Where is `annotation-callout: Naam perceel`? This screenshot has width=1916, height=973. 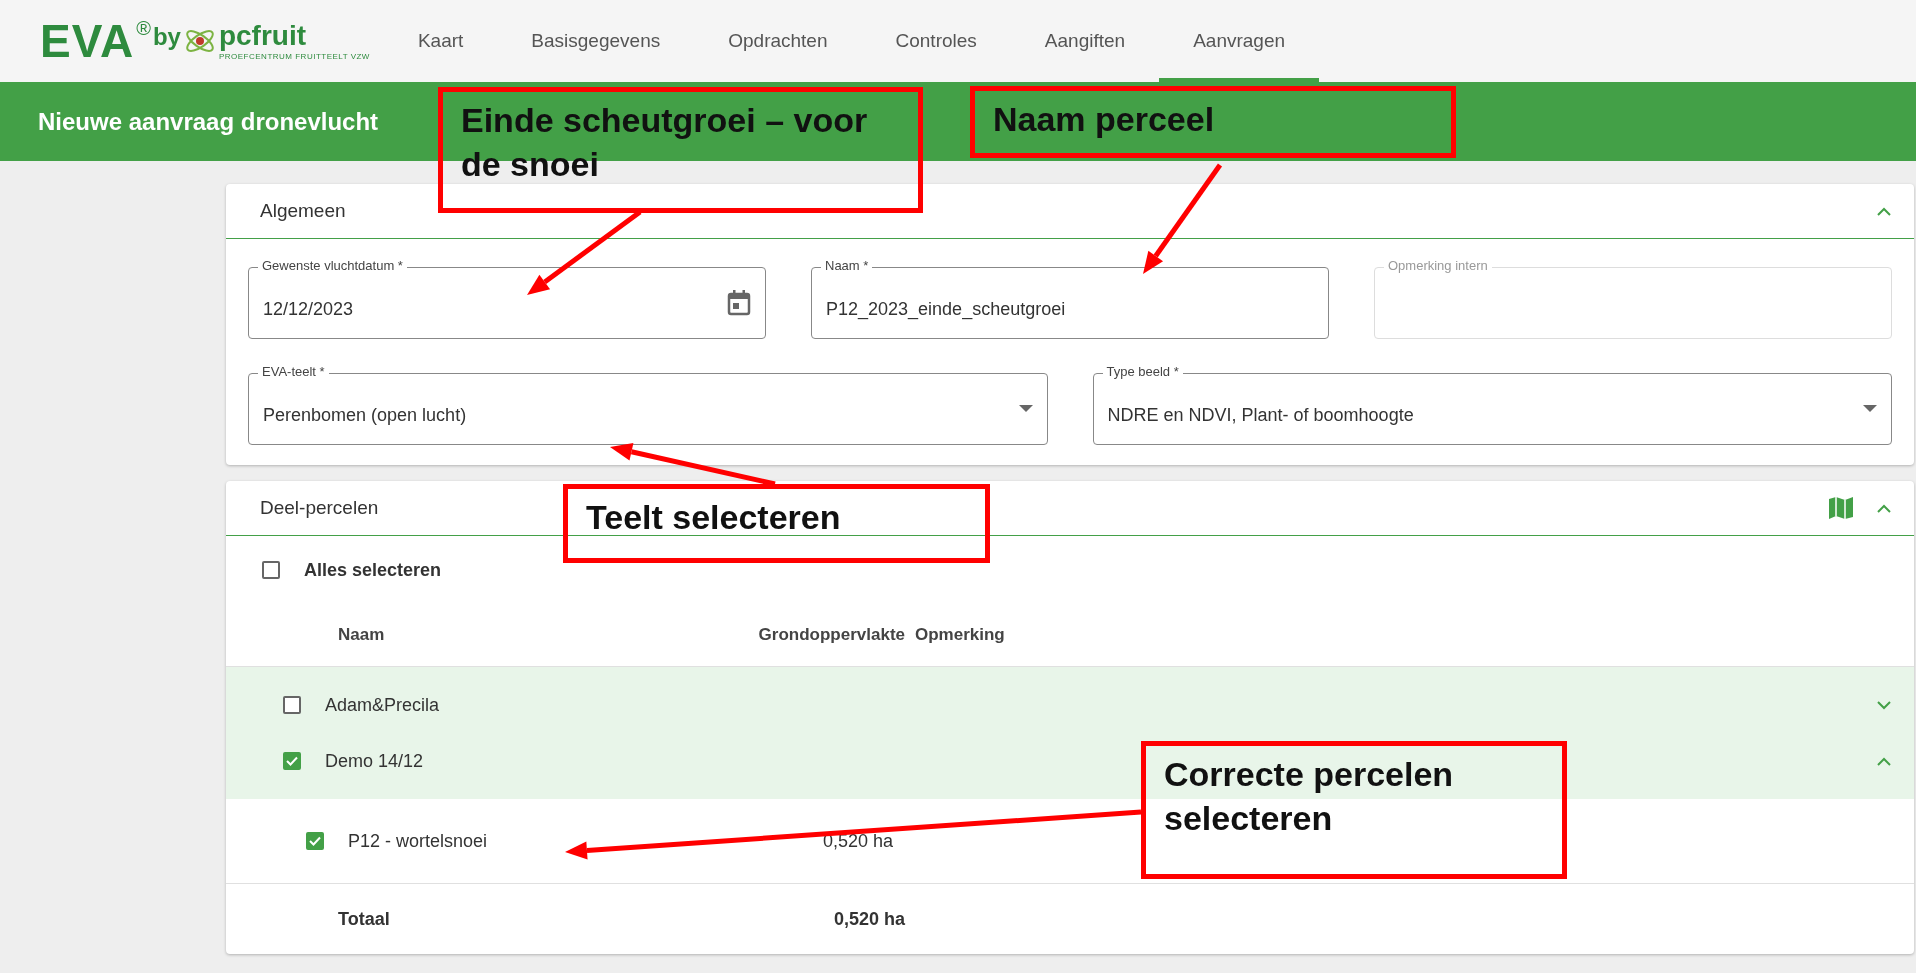 annotation-callout: Naam perceel is located at coordinates (1213, 122).